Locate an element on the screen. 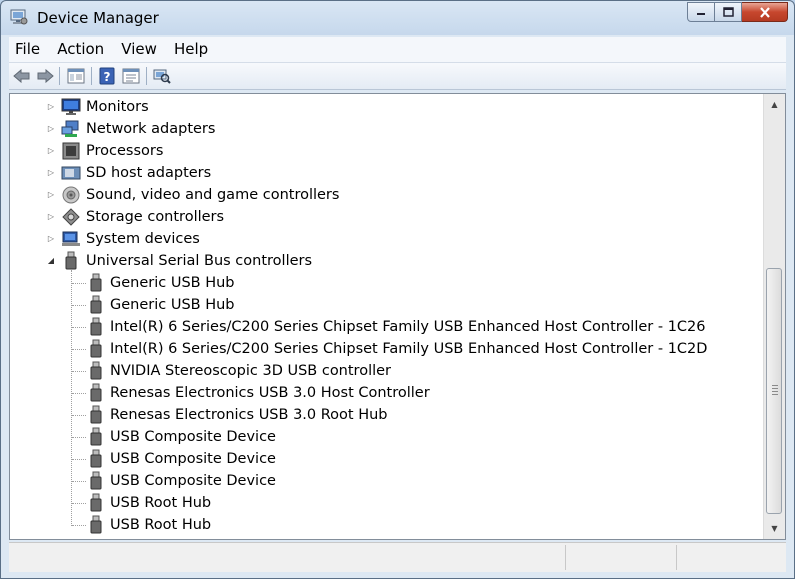 The height and width of the screenshot is (579, 795). back-icon is located at coordinates (21, 76).